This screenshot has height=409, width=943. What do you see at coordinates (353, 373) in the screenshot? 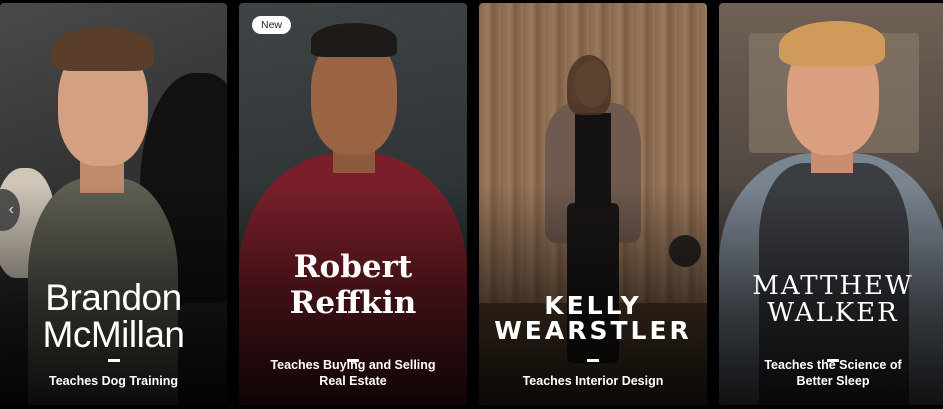
I see `class-subtitle: Teaches Buying and Selling Real Estate` at bounding box center [353, 373].